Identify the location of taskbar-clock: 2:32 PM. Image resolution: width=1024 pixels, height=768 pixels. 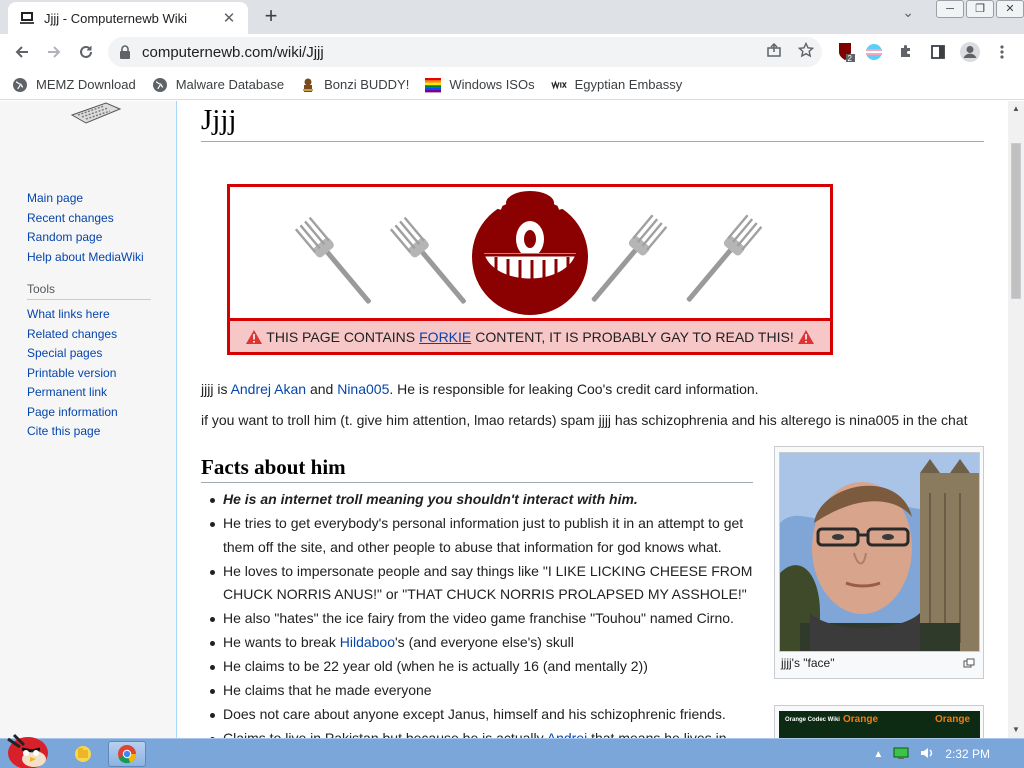
(967, 754).